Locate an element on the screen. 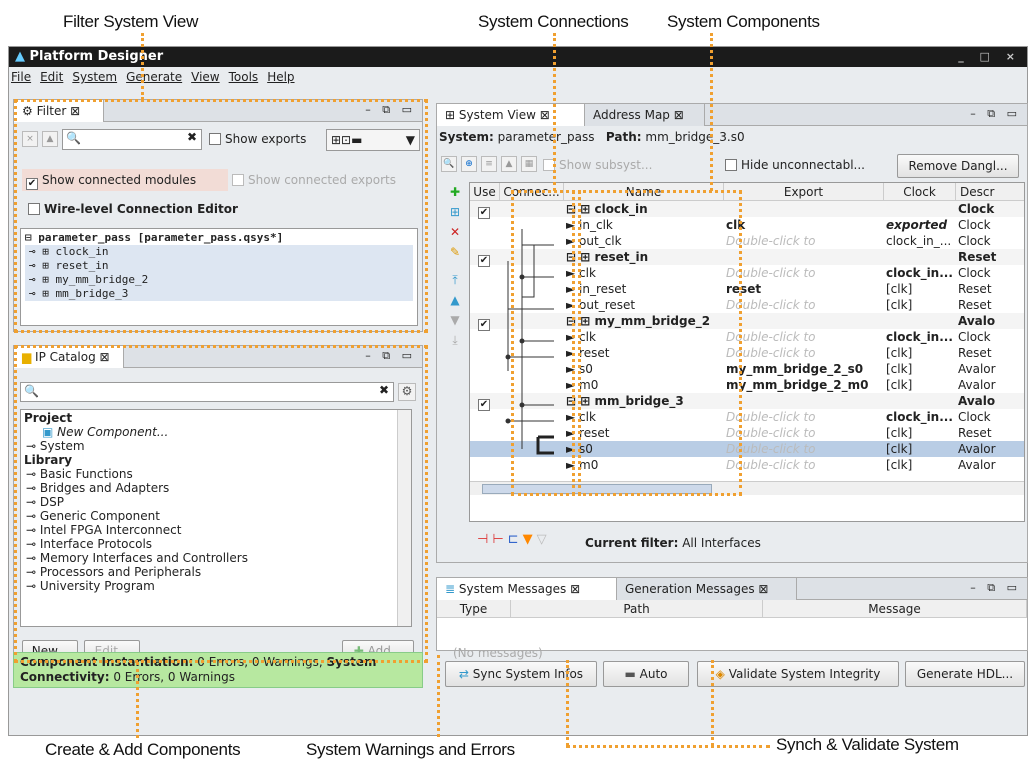  hierarchy-icon: ▦ is located at coordinates (529, 164).